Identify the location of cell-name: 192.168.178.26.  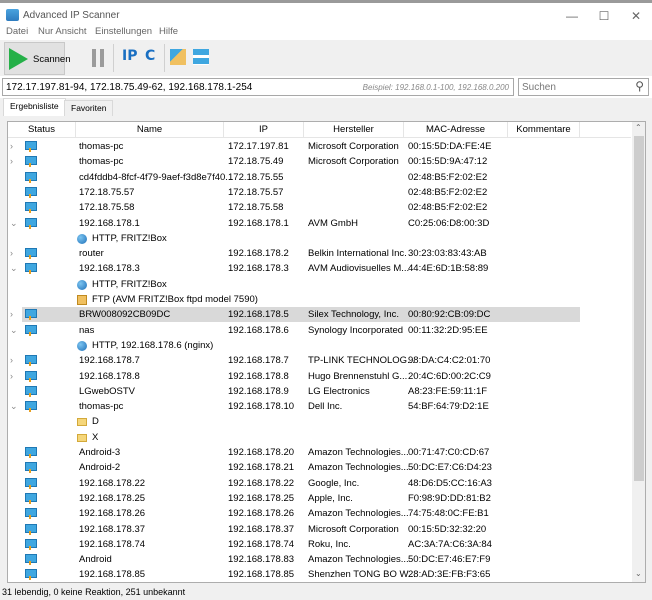
(112, 514).